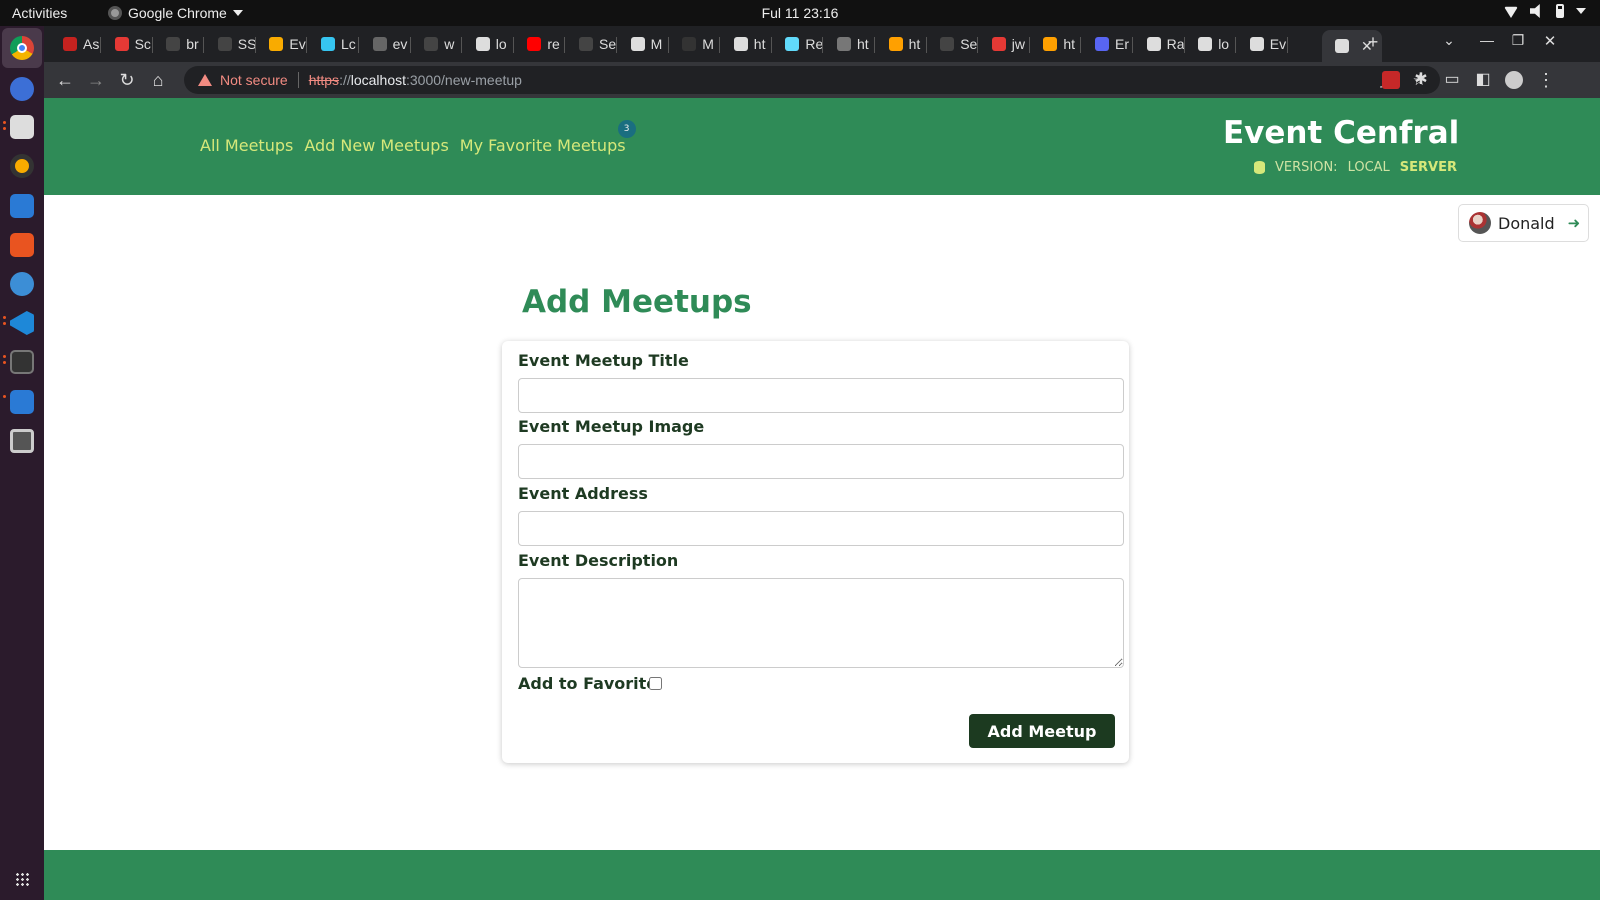  Describe the element at coordinates (22, 127) in the screenshot. I see `files-icon` at that location.